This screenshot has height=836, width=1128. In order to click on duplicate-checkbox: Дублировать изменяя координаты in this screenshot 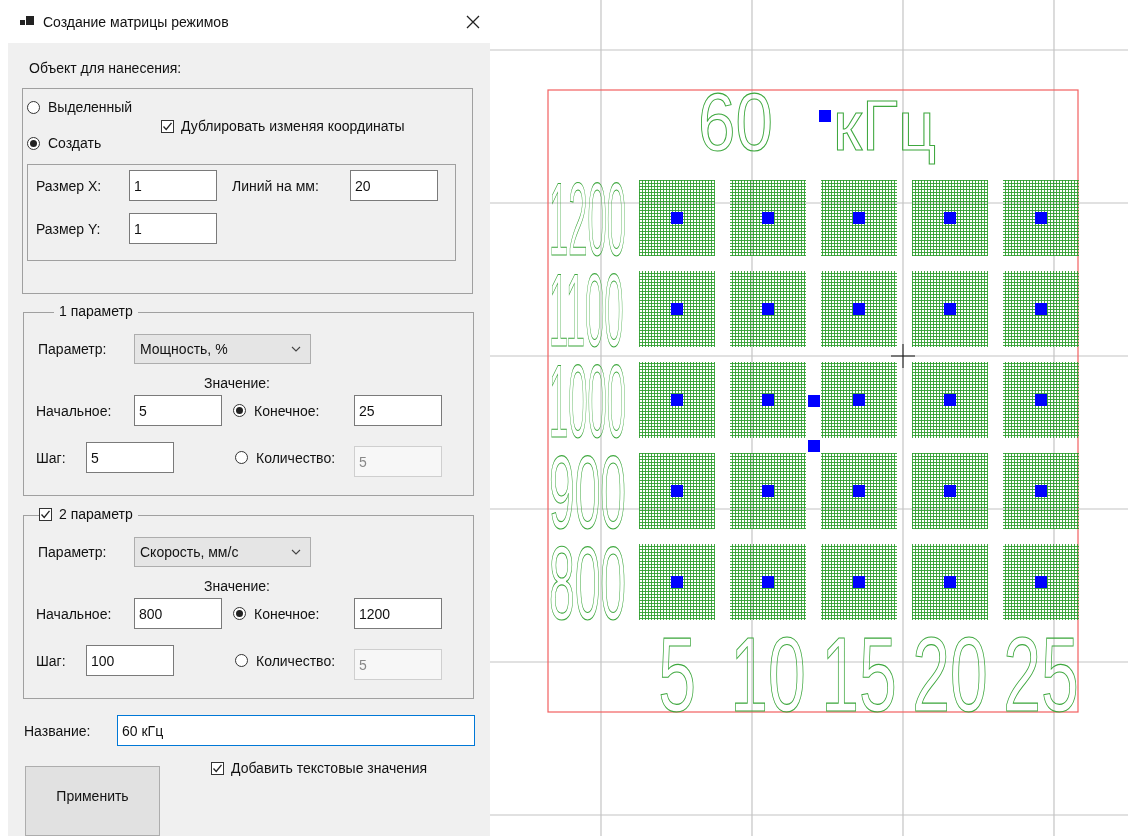, I will do `click(283, 126)`.